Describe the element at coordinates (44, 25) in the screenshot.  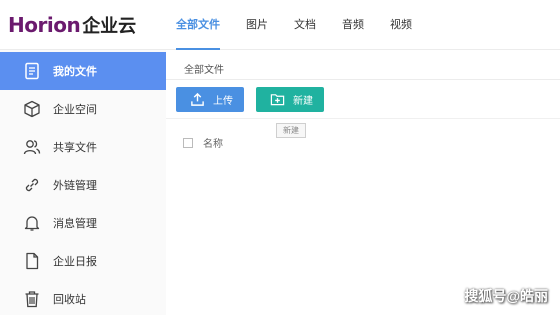
I see `logo-brand: Horion` at that location.